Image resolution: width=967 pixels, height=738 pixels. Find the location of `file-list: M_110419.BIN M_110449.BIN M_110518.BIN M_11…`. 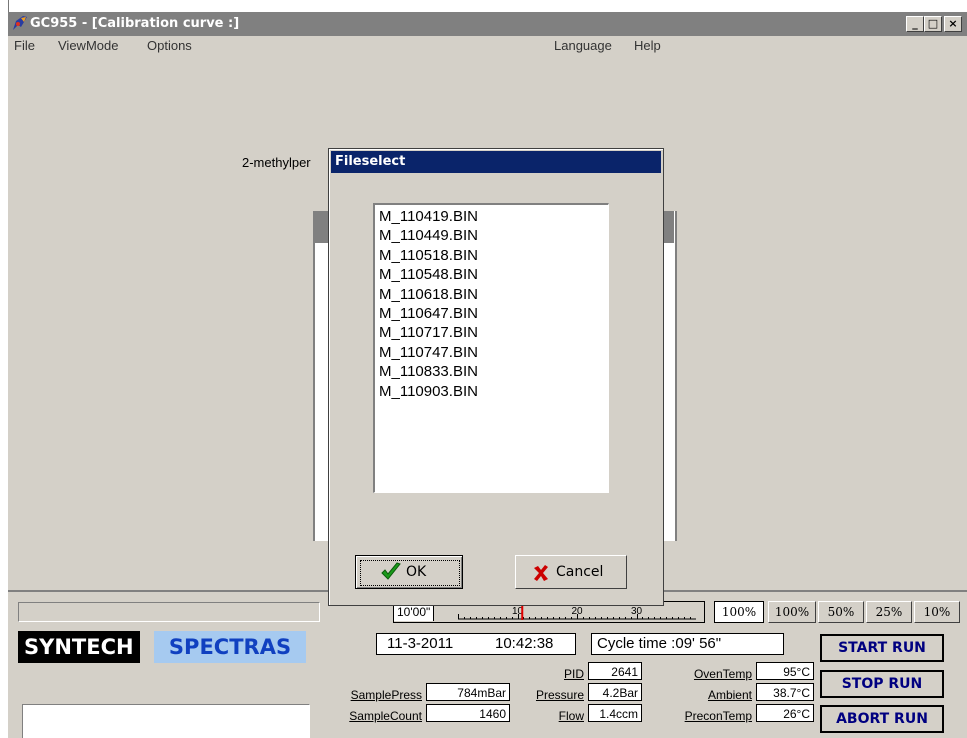

file-list: M_110419.BIN M_110449.BIN M_110518.BIN M_11… is located at coordinates (491, 348).